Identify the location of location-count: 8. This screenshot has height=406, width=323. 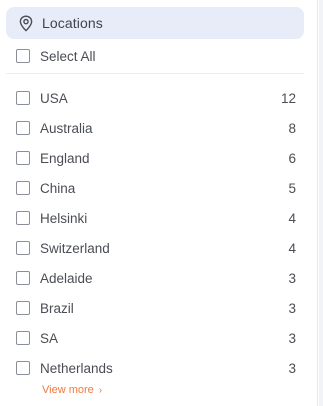
(292, 128).